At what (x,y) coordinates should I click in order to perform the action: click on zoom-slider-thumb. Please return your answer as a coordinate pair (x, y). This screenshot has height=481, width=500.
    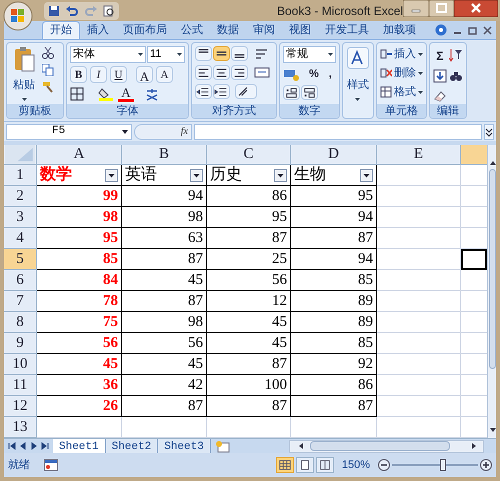
    Looking at the image, I should click on (443, 465).